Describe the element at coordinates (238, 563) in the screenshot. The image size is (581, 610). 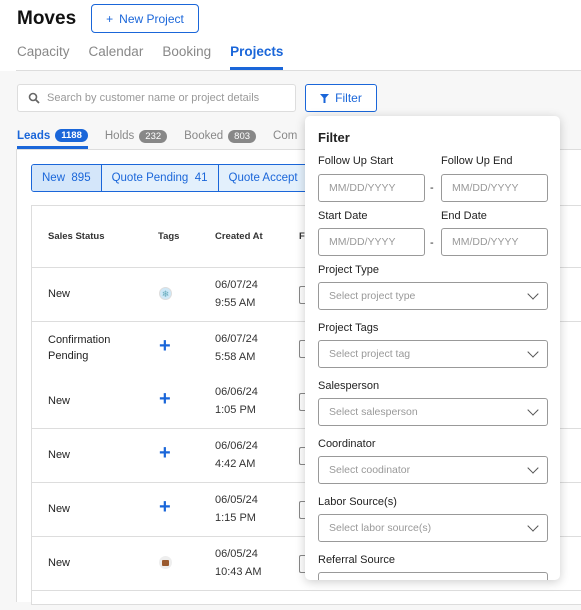
I see `created-at: 06/05/24 10:43 AM` at that location.